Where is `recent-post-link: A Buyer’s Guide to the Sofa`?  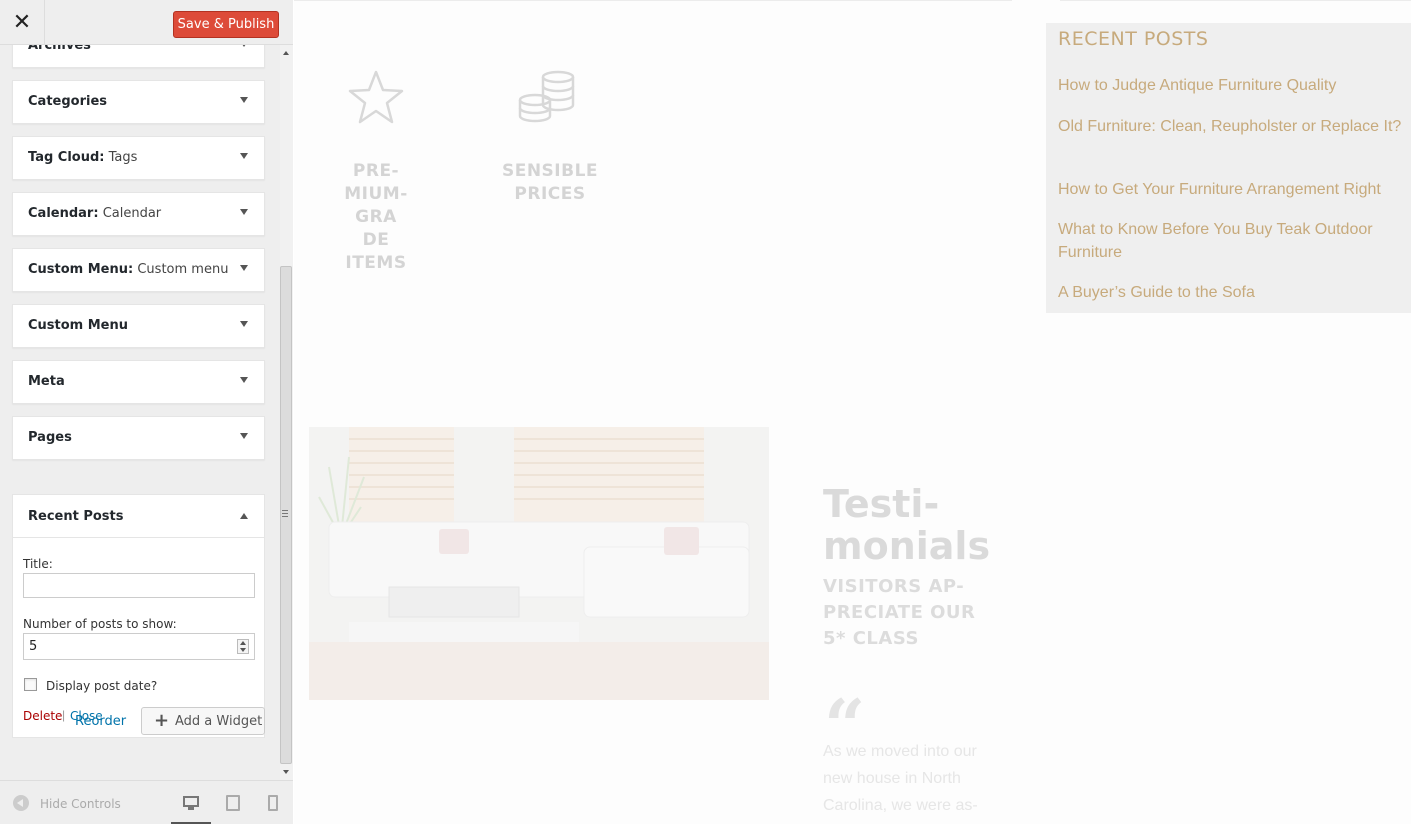
recent-post-link: A Buyer’s Guide to the Sofa is located at coordinates (1230, 292).